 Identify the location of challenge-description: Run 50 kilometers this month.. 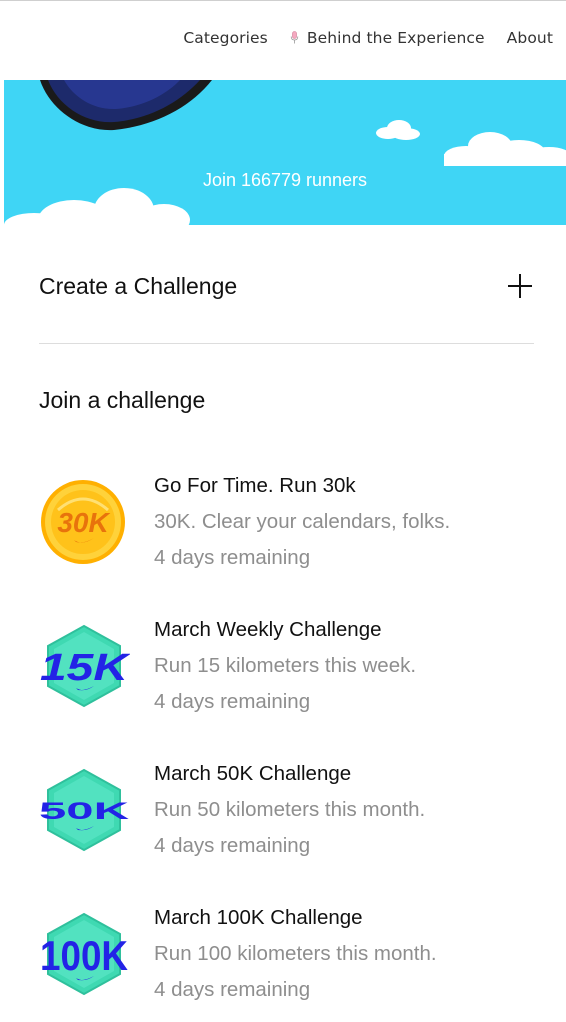
(290, 809).